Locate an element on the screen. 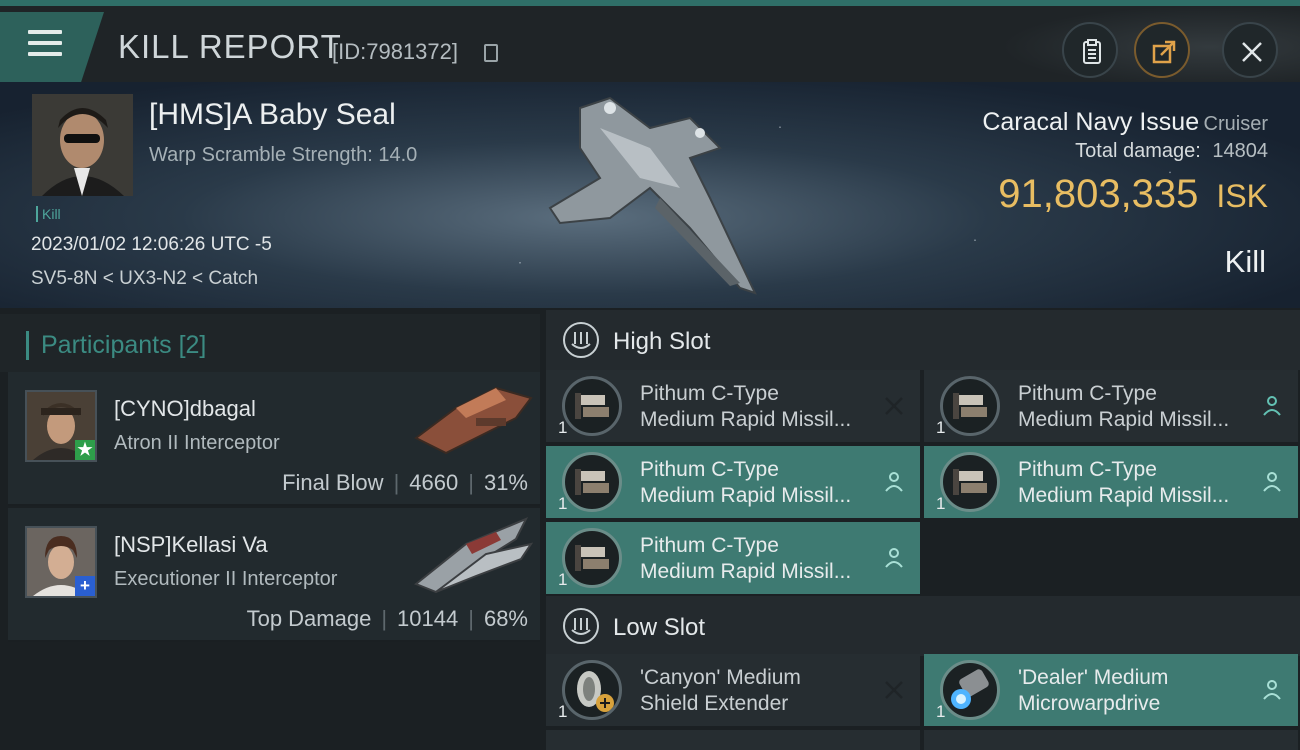 The image size is (1300, 750). participant-name: [CYNO]dbagal is located at coordinates (185, 409).